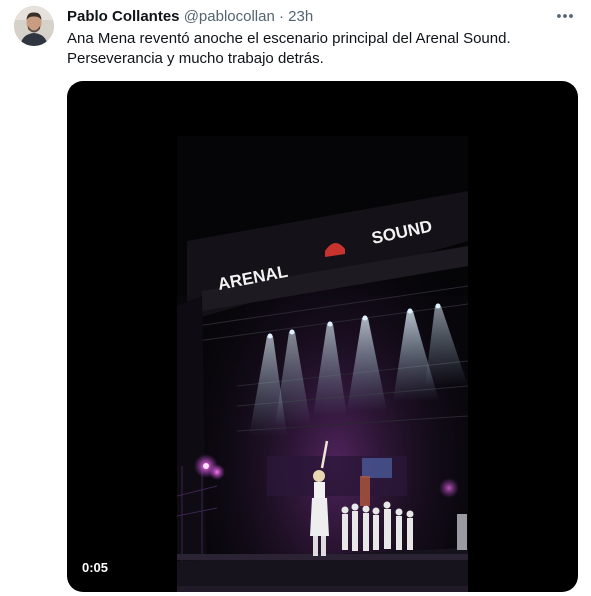 Image resolution: width=591 pixels, height=596 pixels. I want to click on more-options-button, so click(565, 16).